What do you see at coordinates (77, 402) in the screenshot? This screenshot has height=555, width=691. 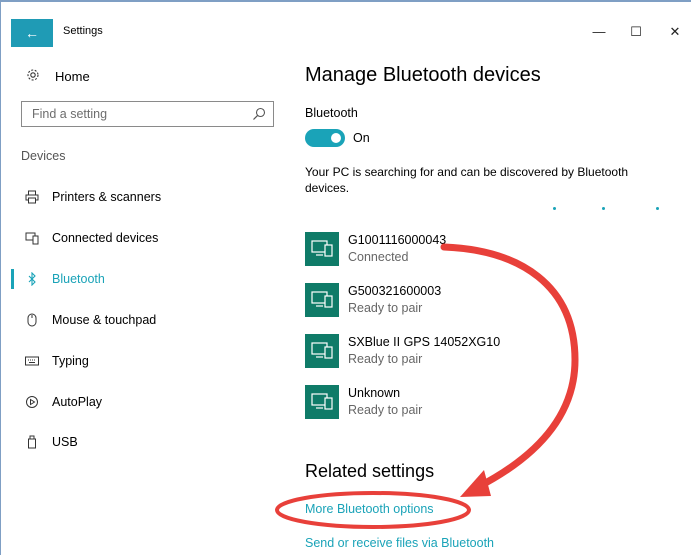 I see `sidebar-item-label: AutoPlay` at bounding box center [77, 402].